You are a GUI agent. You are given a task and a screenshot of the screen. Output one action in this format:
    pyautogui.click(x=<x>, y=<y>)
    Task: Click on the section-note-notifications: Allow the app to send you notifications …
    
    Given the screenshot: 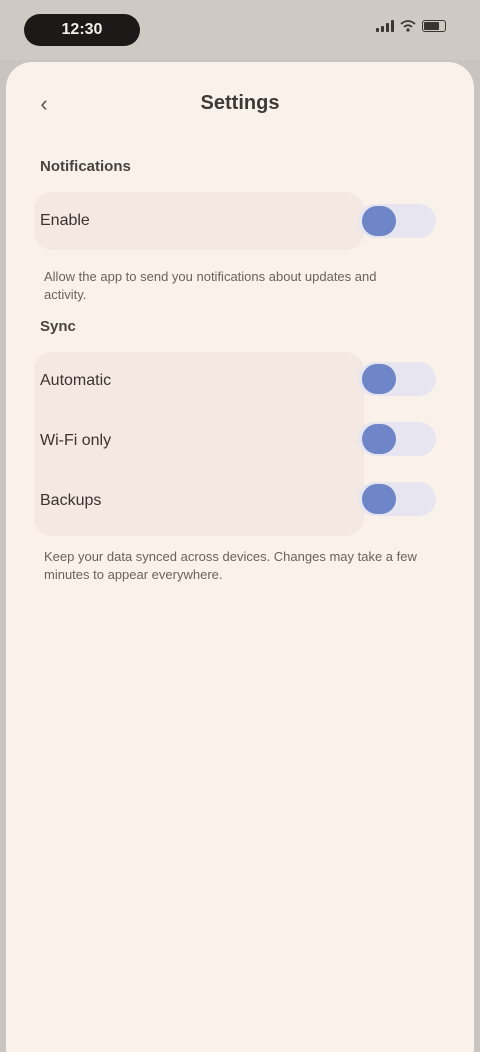 What is the action you would take?
    pyautogui.click(x=210, y=285)
    